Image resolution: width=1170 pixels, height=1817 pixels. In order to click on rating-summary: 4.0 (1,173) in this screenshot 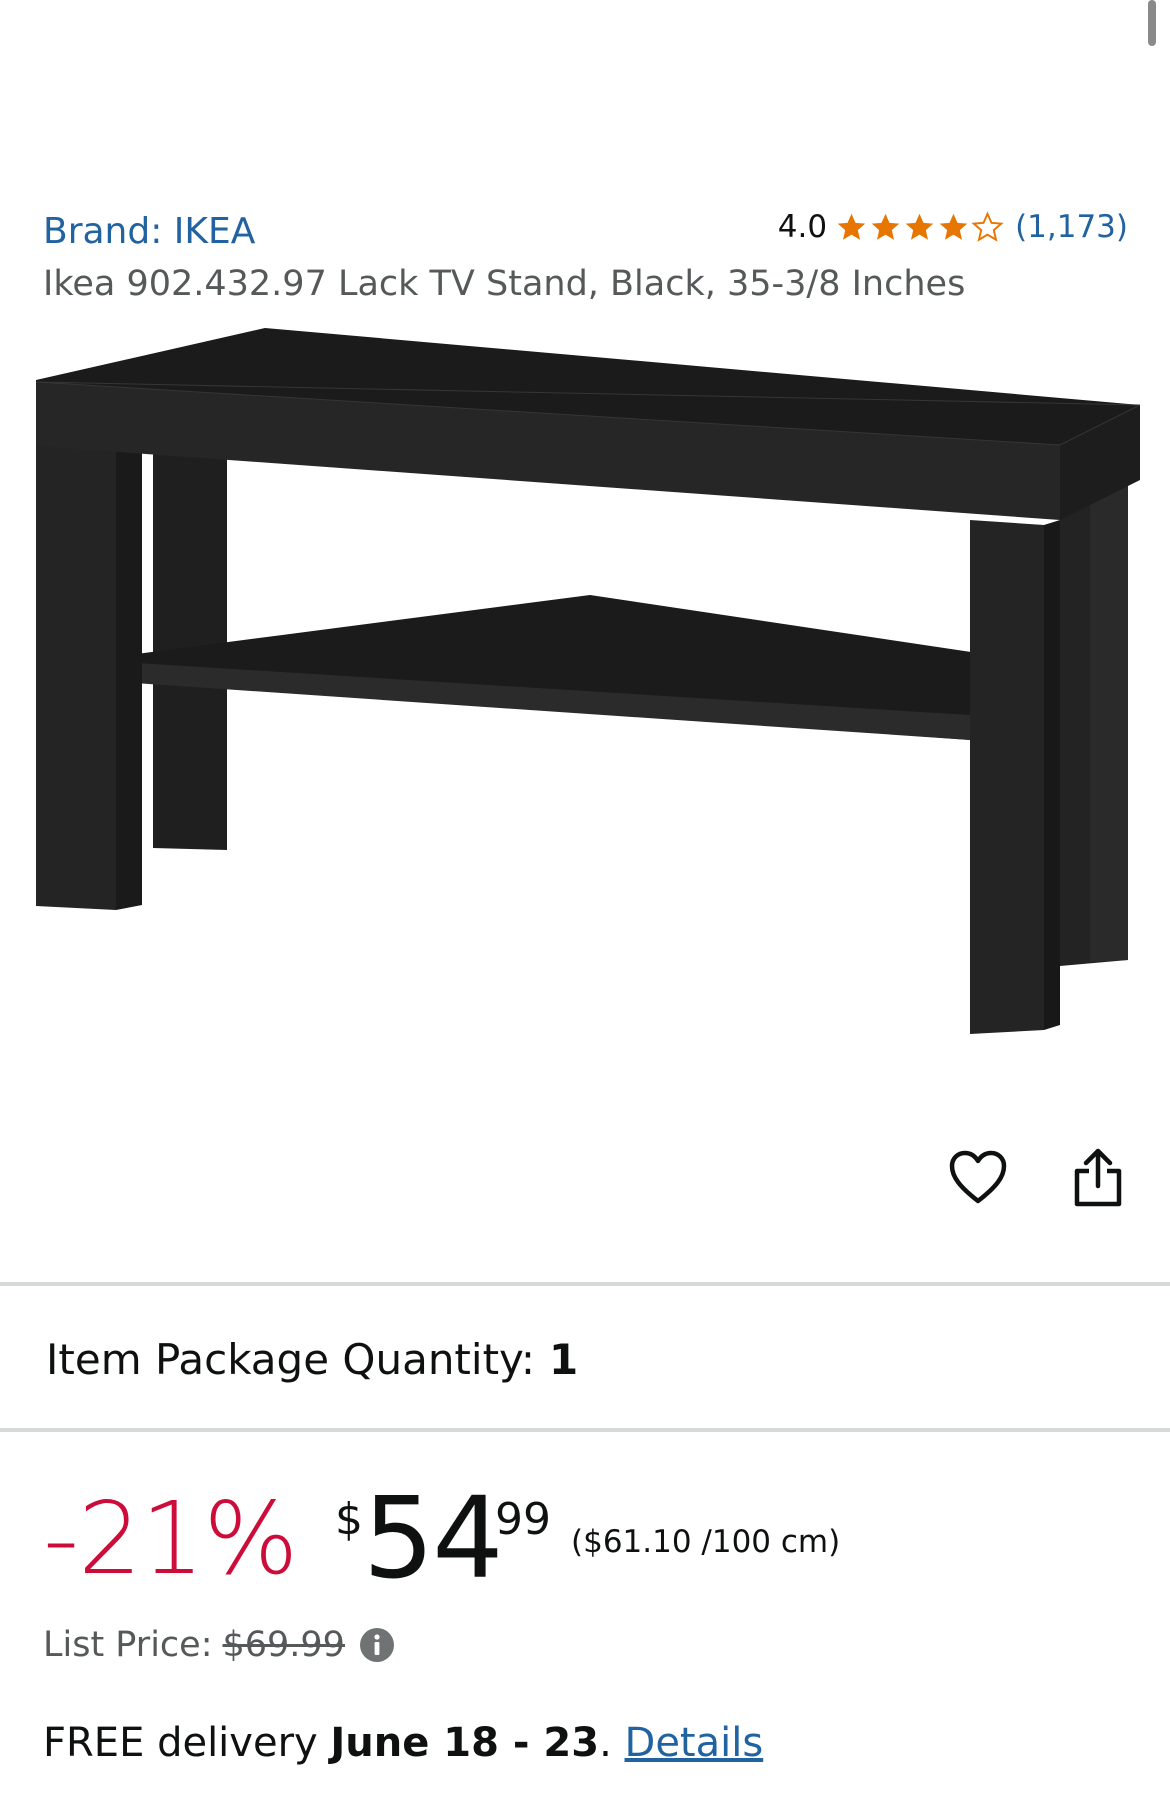, I will do `click(953, 227)`.